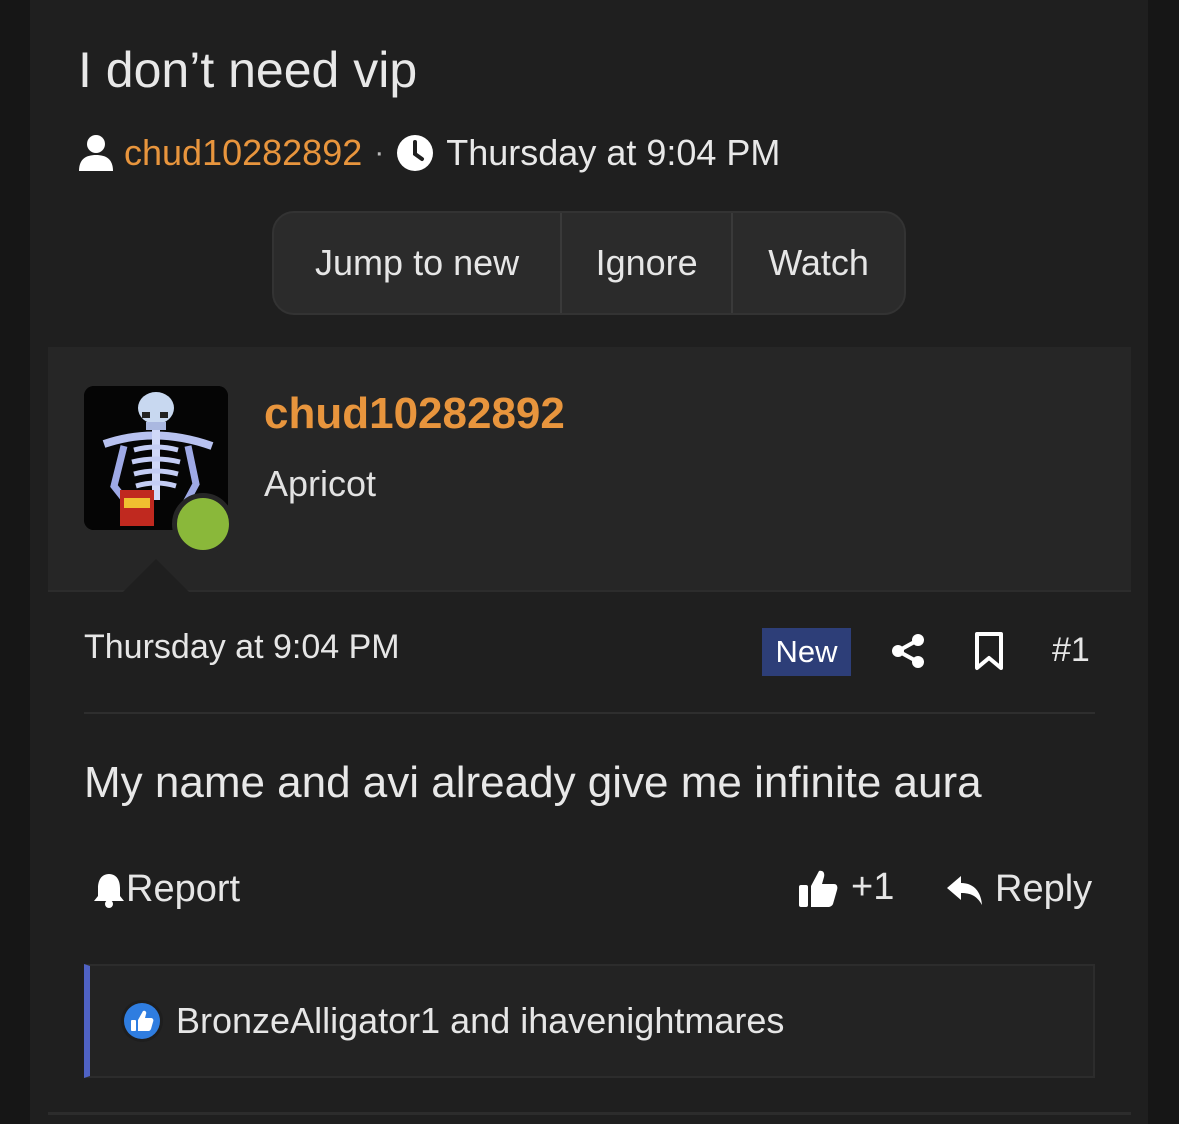 The width and height of the screenshot is (1179, 1124). I want to click on share-icon, so click(908, 651).